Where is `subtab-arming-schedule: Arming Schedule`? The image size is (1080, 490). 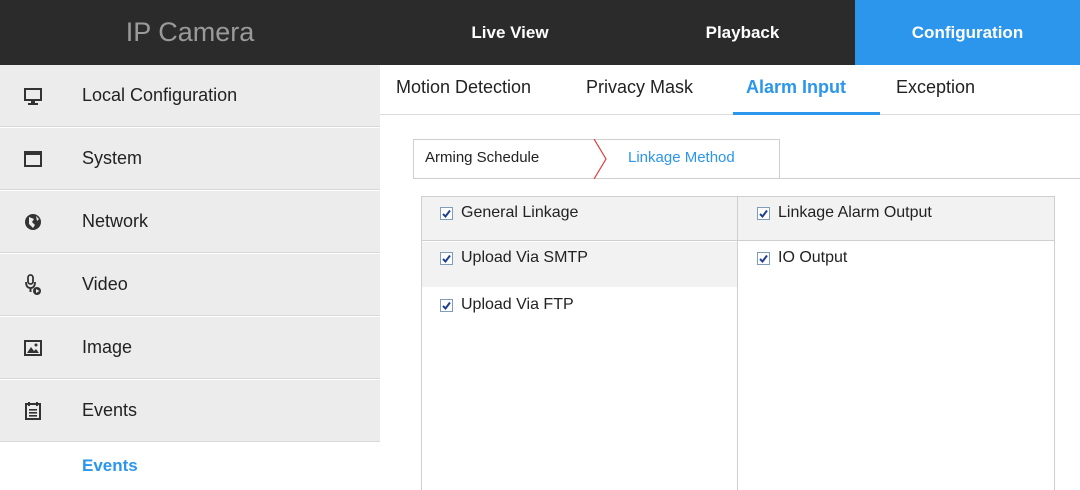
subtab-arming-schedule: Arming Schedule is located at coordinates (482, 157).